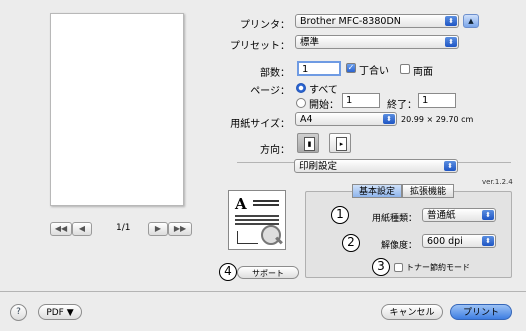 The height and width of the screenshot is (331, 526). What do you see at coordinates (158, 229) in the screenshot?
I see `next-page-button: ▶` at bounding box center [158, 229].